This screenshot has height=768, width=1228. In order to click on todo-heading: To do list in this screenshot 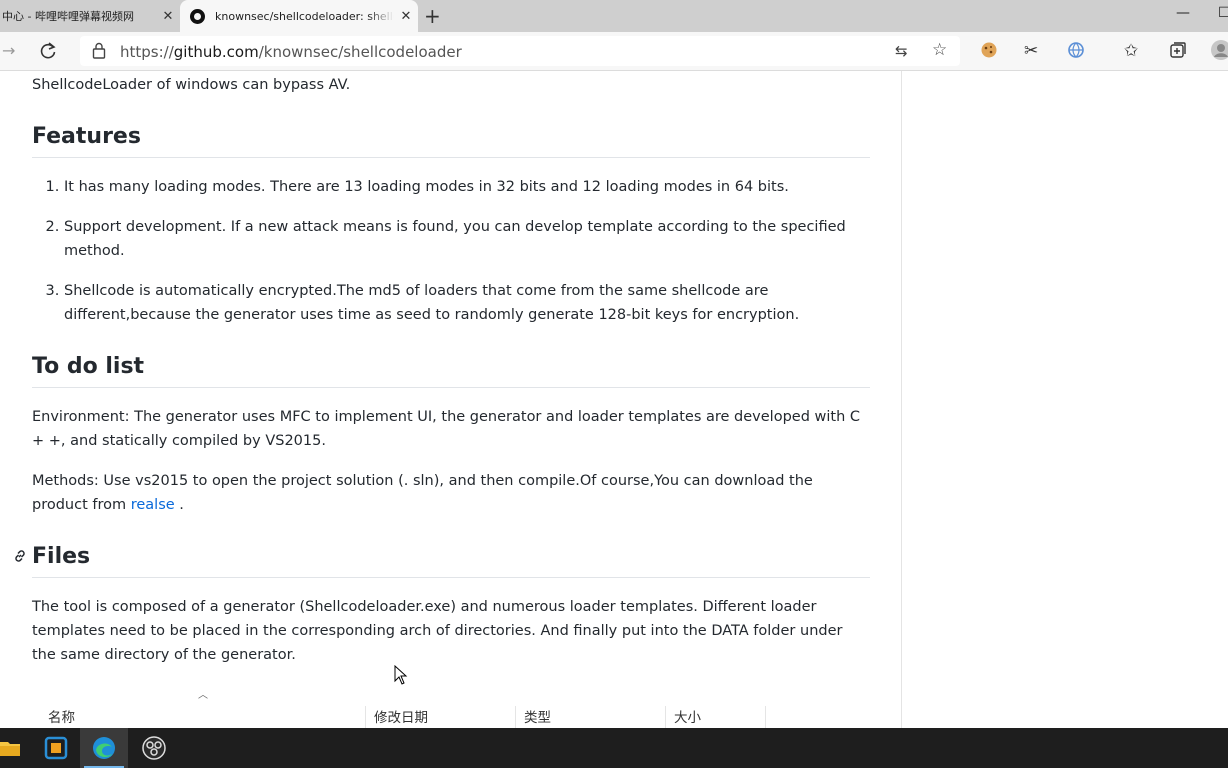, I will do `click(451, 370)`.